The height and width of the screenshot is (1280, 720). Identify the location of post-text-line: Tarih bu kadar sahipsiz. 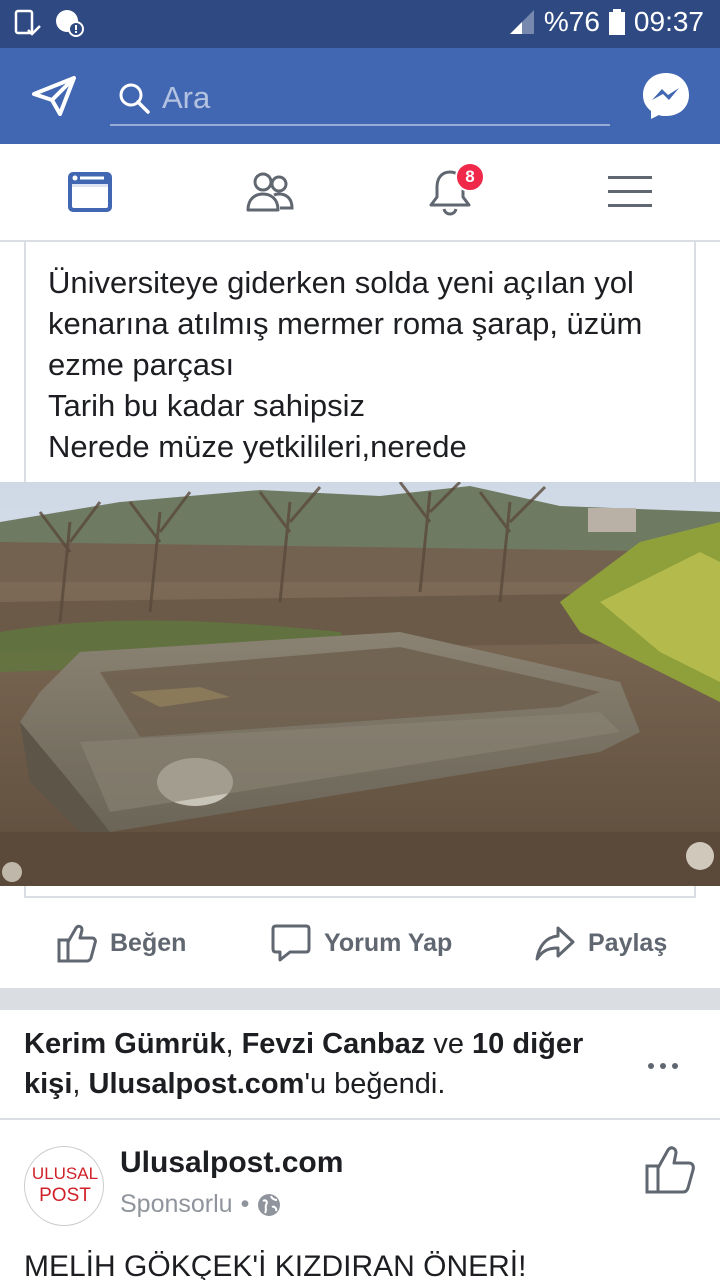
(207, 405).